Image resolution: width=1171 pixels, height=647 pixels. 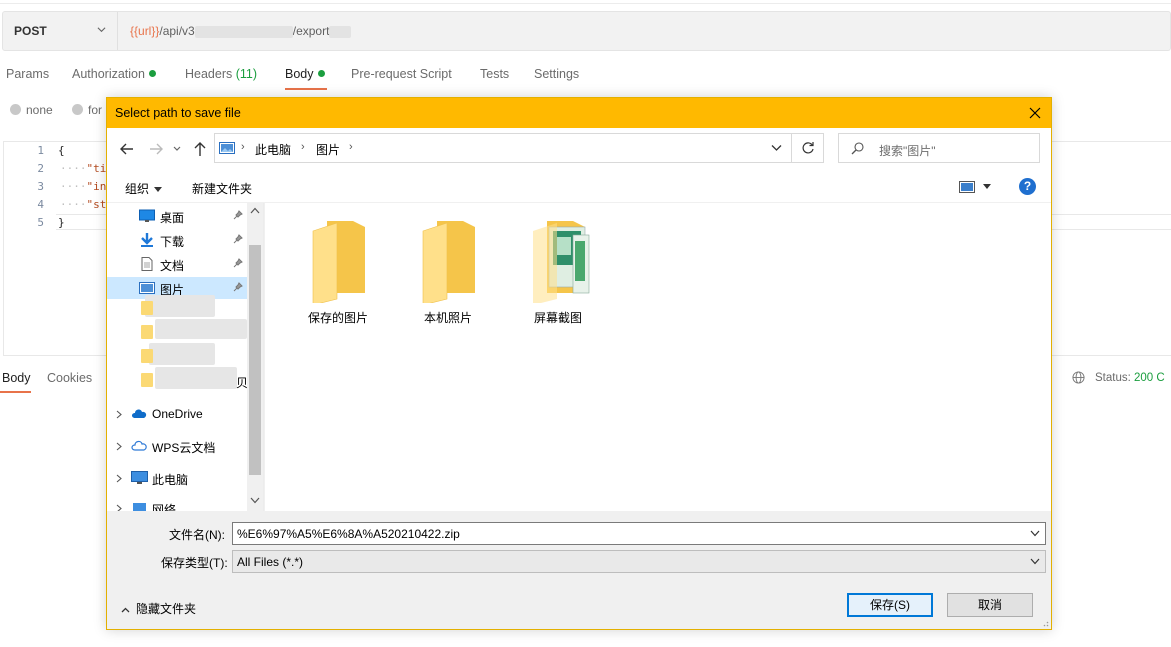 I want to click on sidebar-item-label: 下载, so click(x=172, y=242).